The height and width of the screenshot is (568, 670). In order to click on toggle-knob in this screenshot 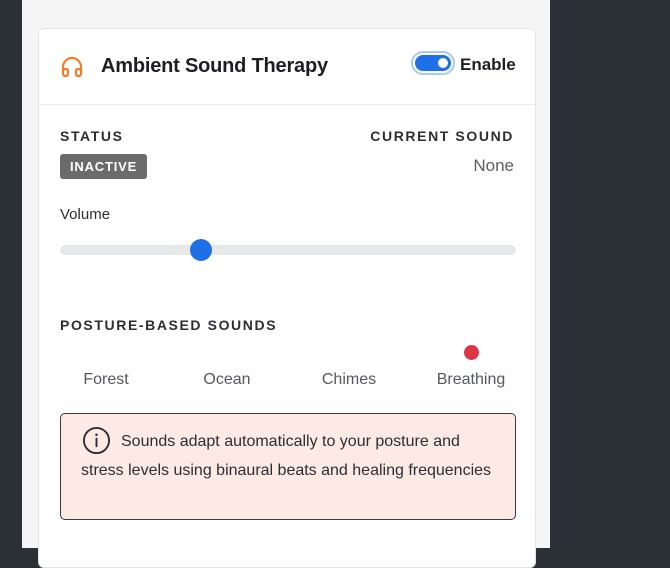, I will do `click(443, 63)`.